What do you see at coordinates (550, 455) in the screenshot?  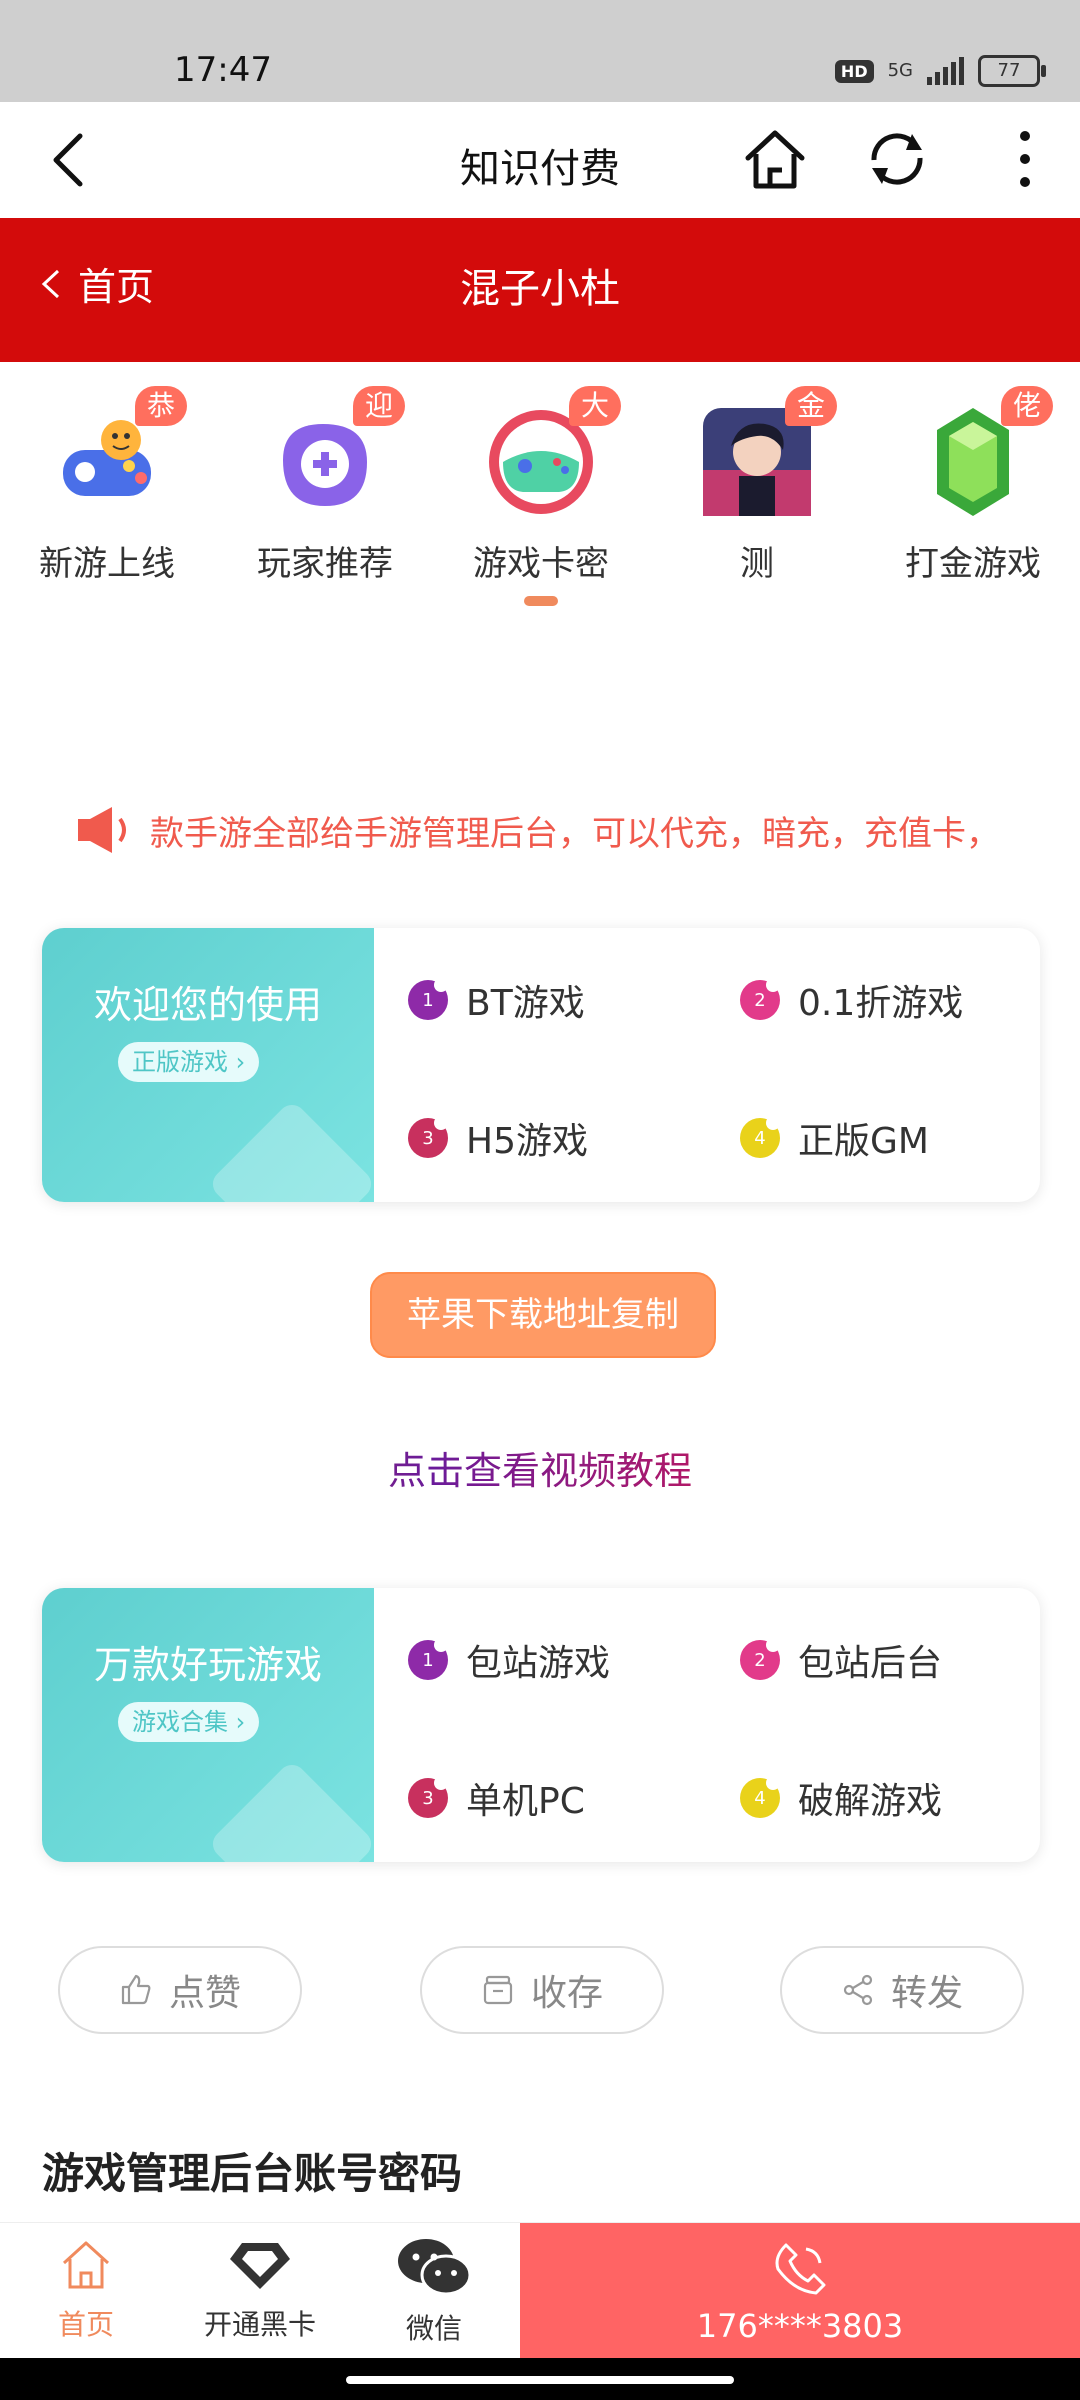 I see `controller-ring-icon: 大` at bounding box center [550, 455].